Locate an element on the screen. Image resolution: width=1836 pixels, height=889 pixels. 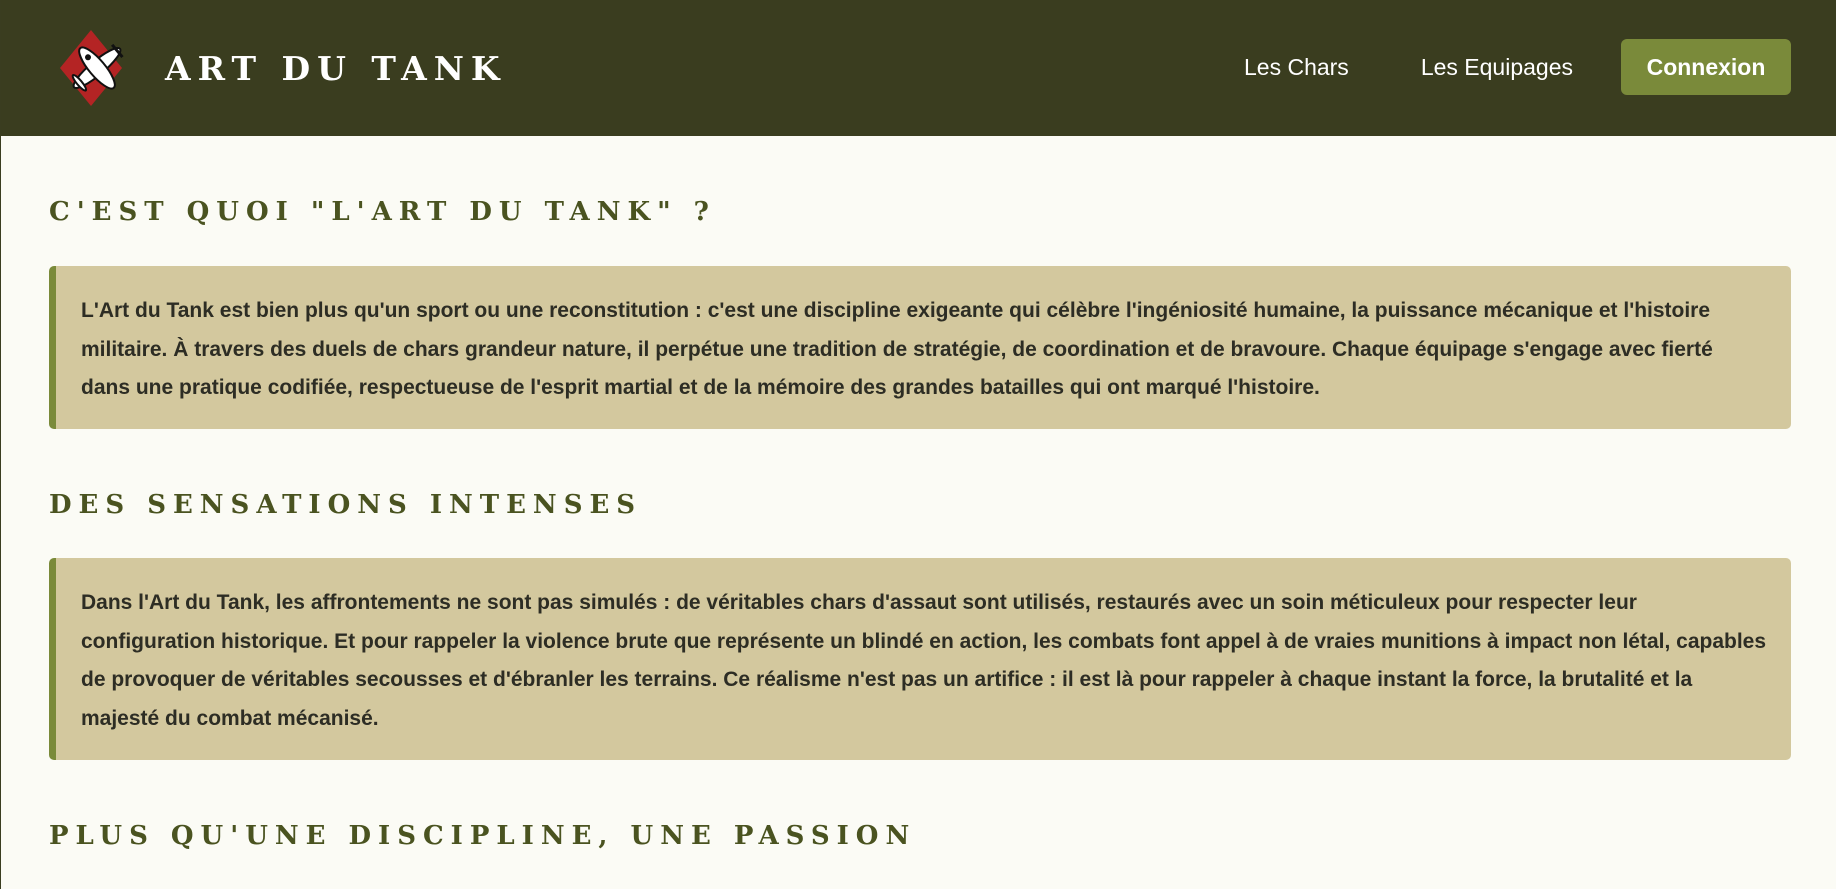
nav-link-les-chars: Les Chars is located at coordinates (1296, 67).